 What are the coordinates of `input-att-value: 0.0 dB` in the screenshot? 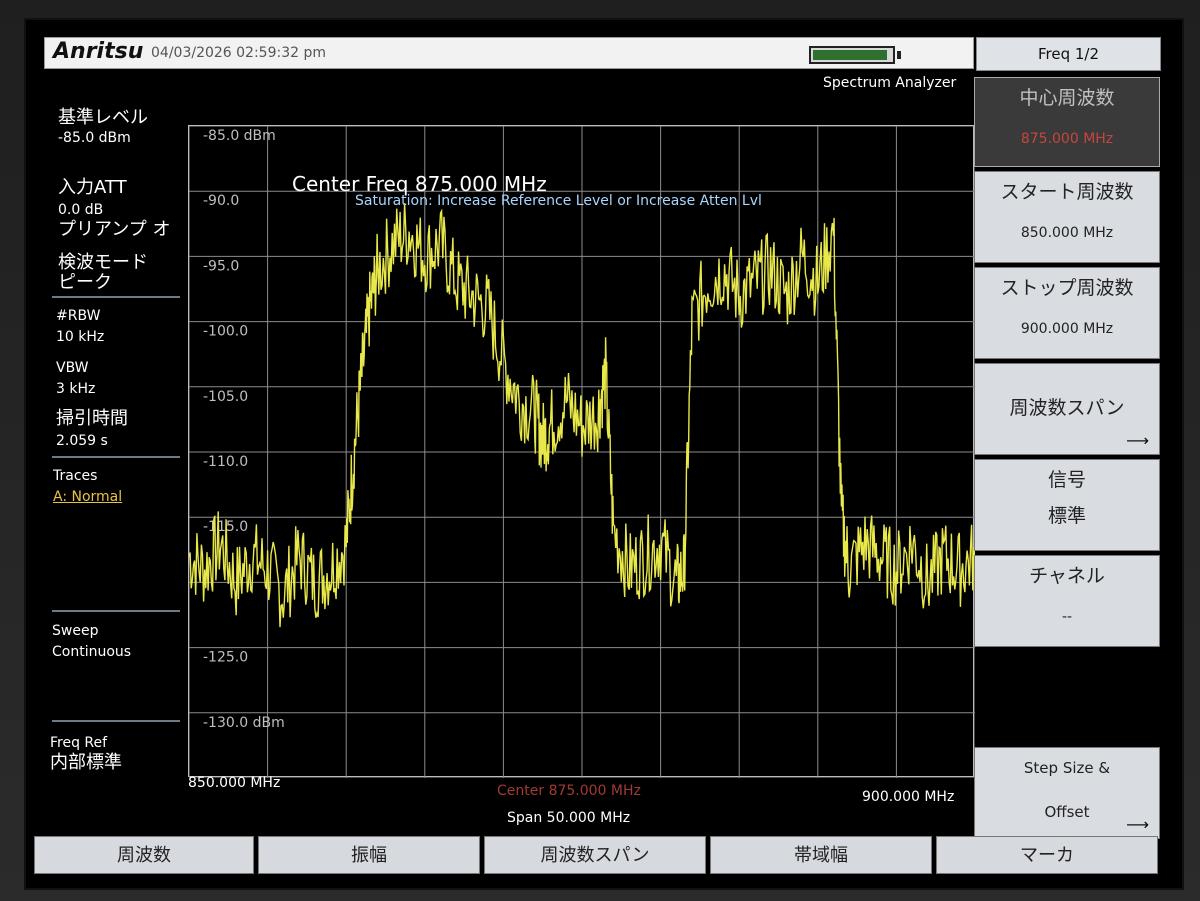 It's located at (81, 210).